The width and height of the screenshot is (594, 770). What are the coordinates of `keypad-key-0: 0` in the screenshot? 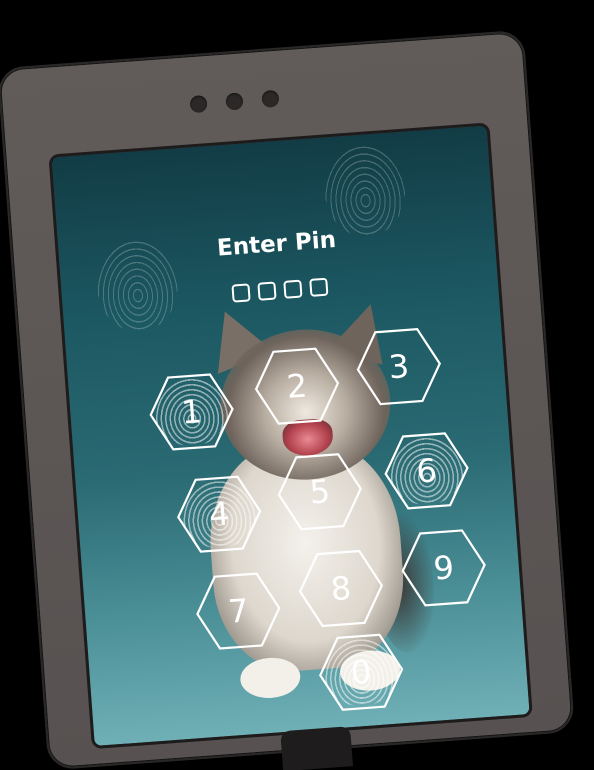 It's located at (360, 672).